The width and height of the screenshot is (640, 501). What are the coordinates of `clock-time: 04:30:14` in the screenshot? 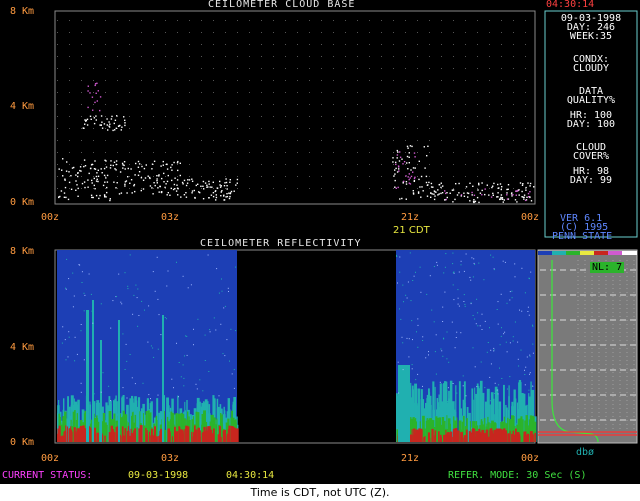 It's located at (570, 5).